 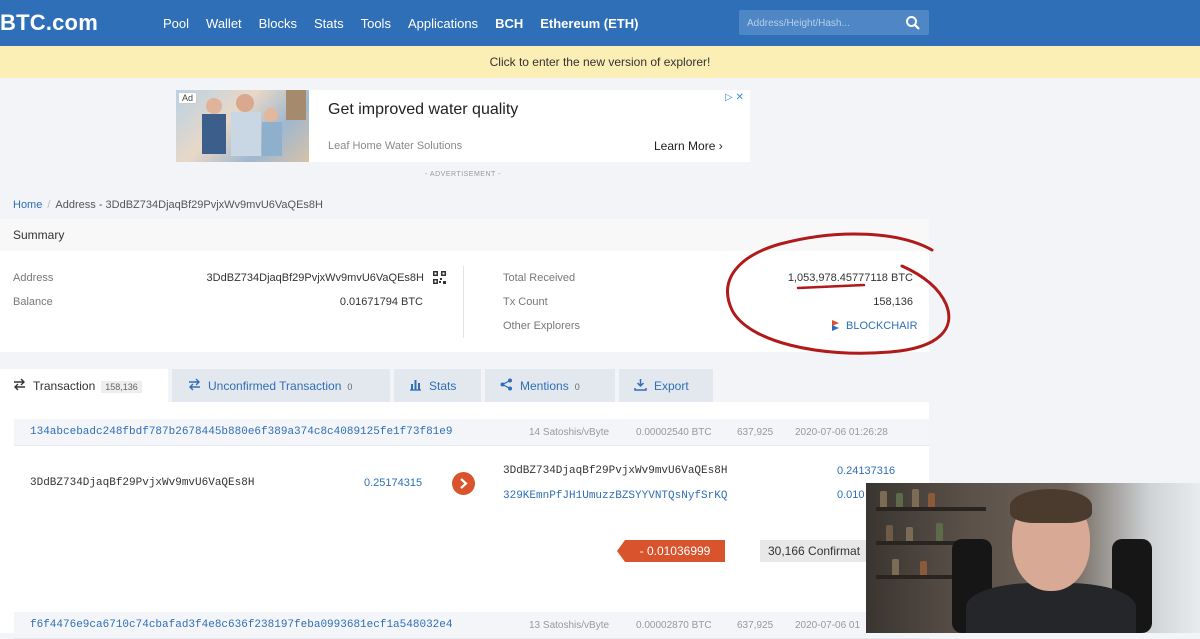 I want to click on transaction-time: 2020-07-06 01:26:28, so click(x=841, y=432).